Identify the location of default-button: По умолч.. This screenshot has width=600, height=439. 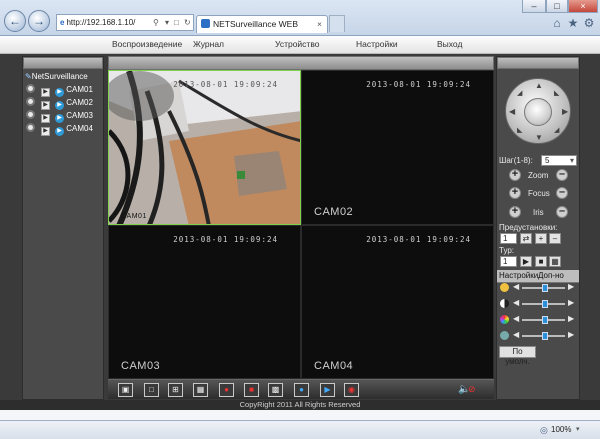
(517, 356).